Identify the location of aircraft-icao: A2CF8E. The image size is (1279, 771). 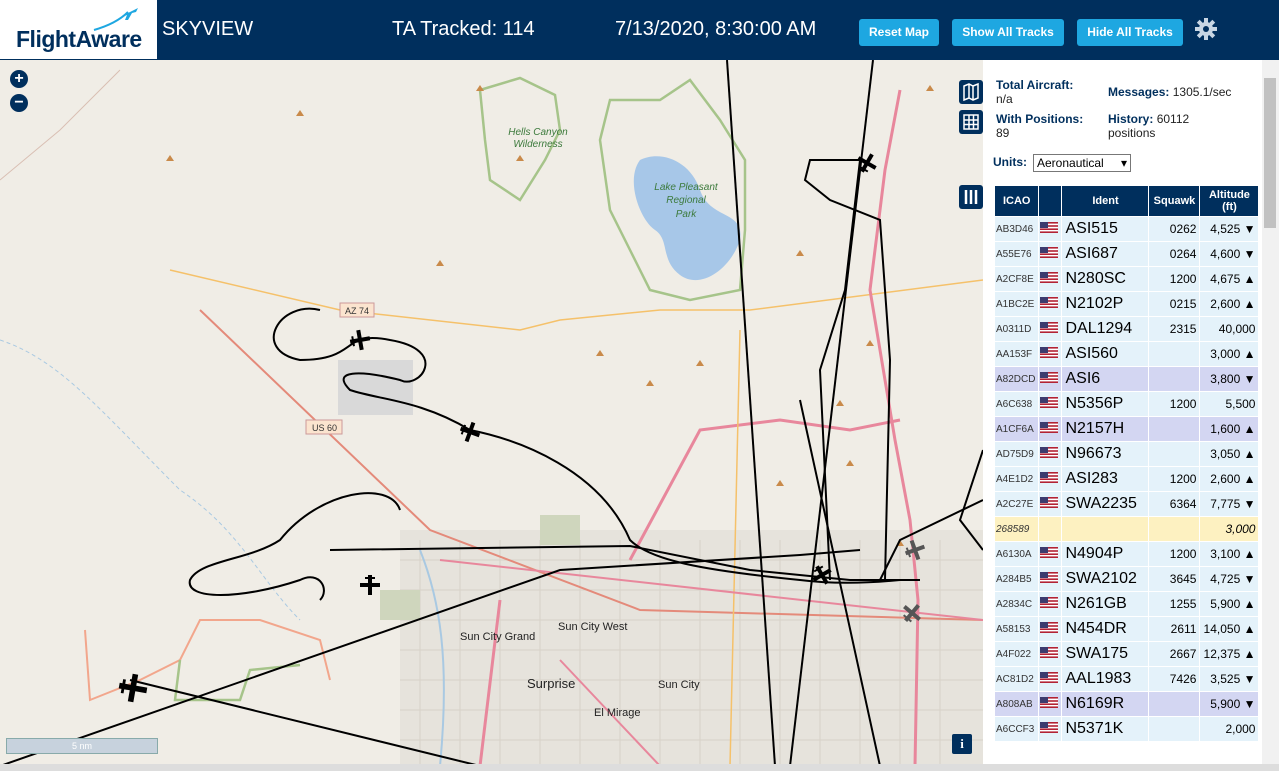
(1017, 279).